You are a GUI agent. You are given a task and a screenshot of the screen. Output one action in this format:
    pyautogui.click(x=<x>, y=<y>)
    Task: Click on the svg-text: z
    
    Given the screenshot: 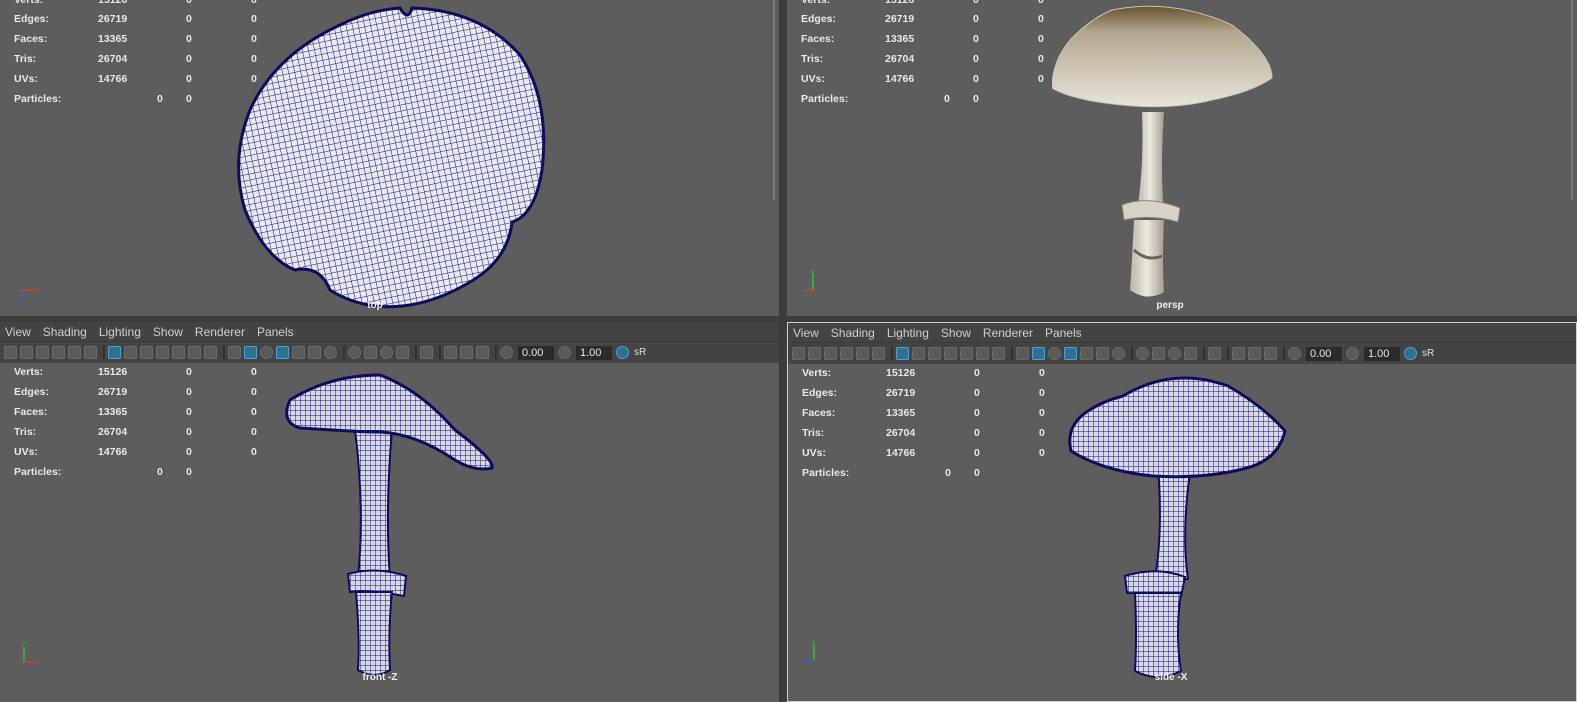 What is the action you would take?
    pyautogui.click(x=799, y=289)
    